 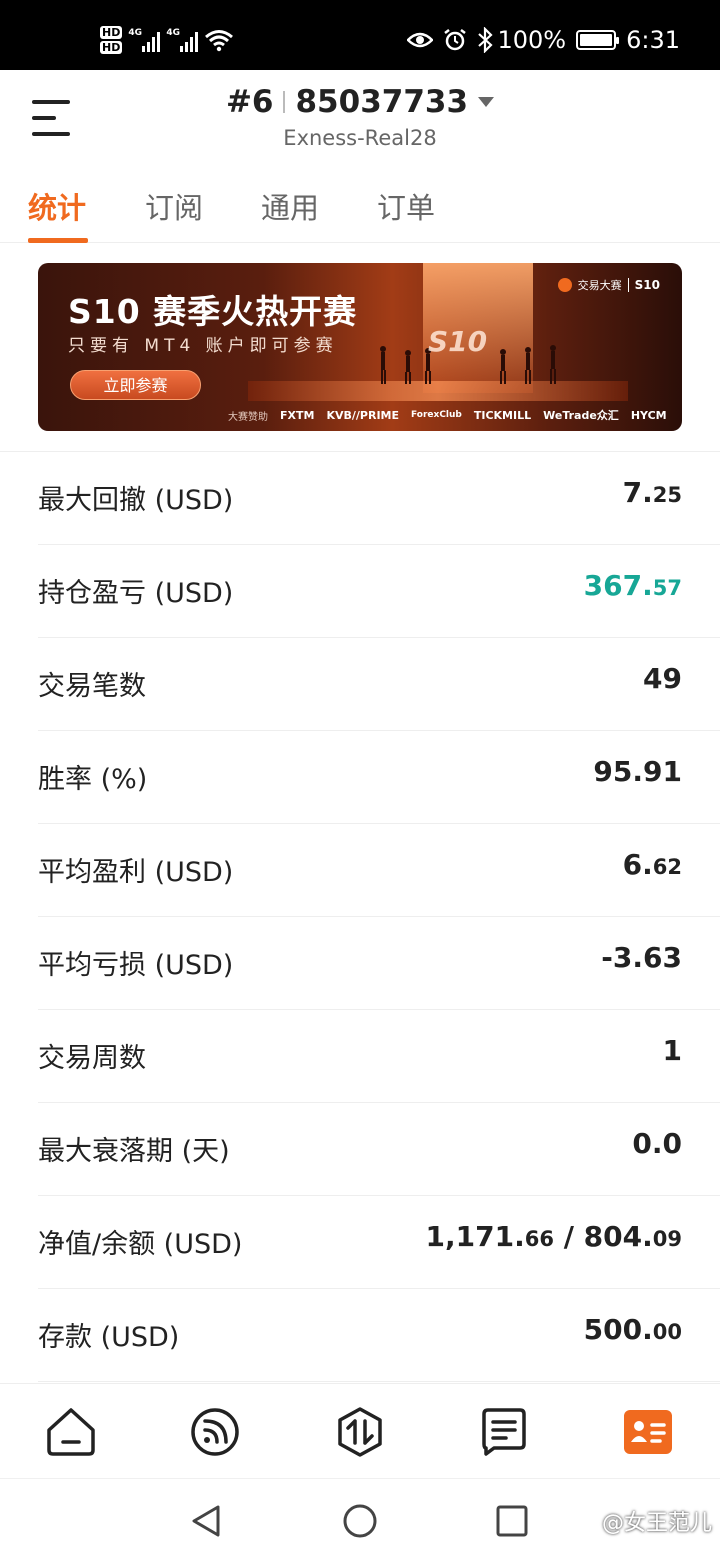 What do you see at coordinates (379, 684) in the screenshot?
I see `stat-row-trade-count: 交易笔数 49` at bounding box center [379, 684].